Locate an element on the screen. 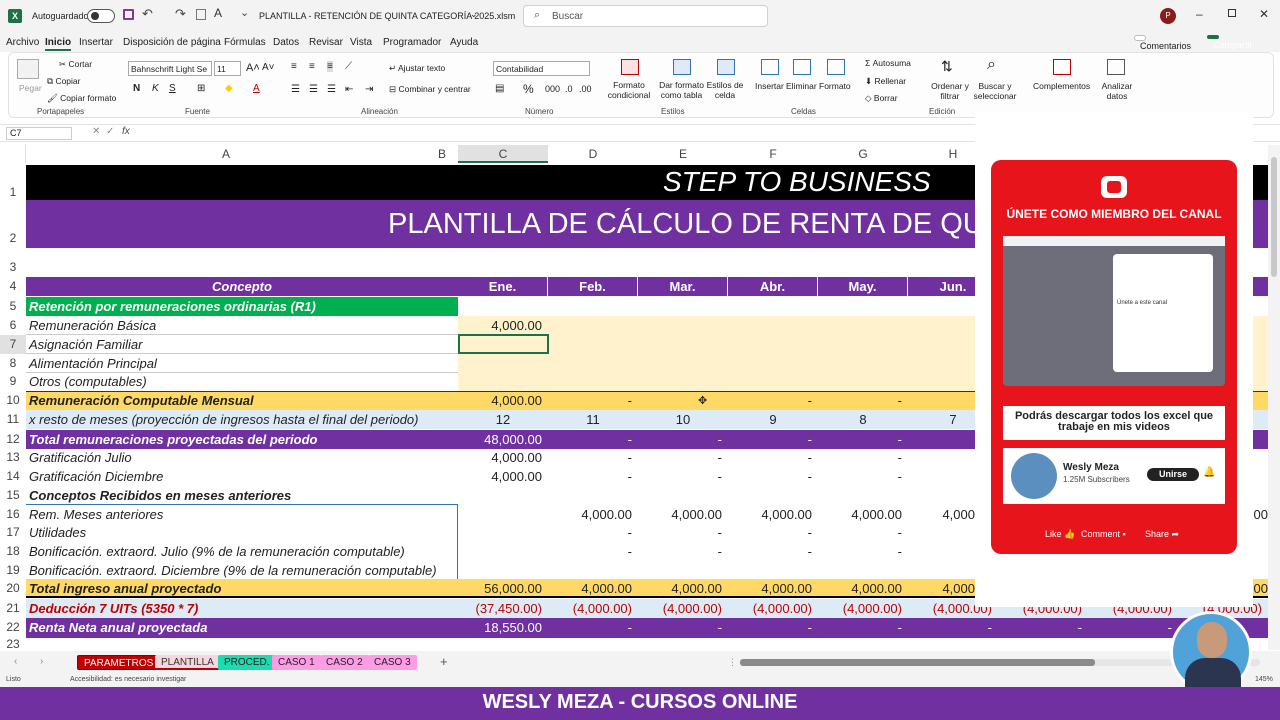  row-header: 9 is located at coordinates (13, 381).